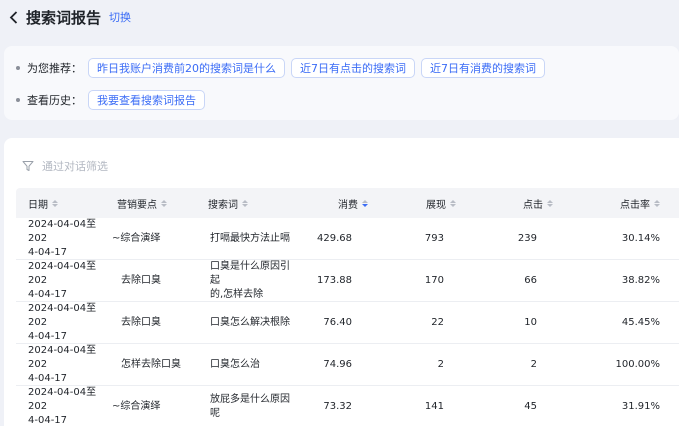 The width and height of the screenshot is (679, 426). I want to click on history-label: 查看历史：, so click(54, 100).